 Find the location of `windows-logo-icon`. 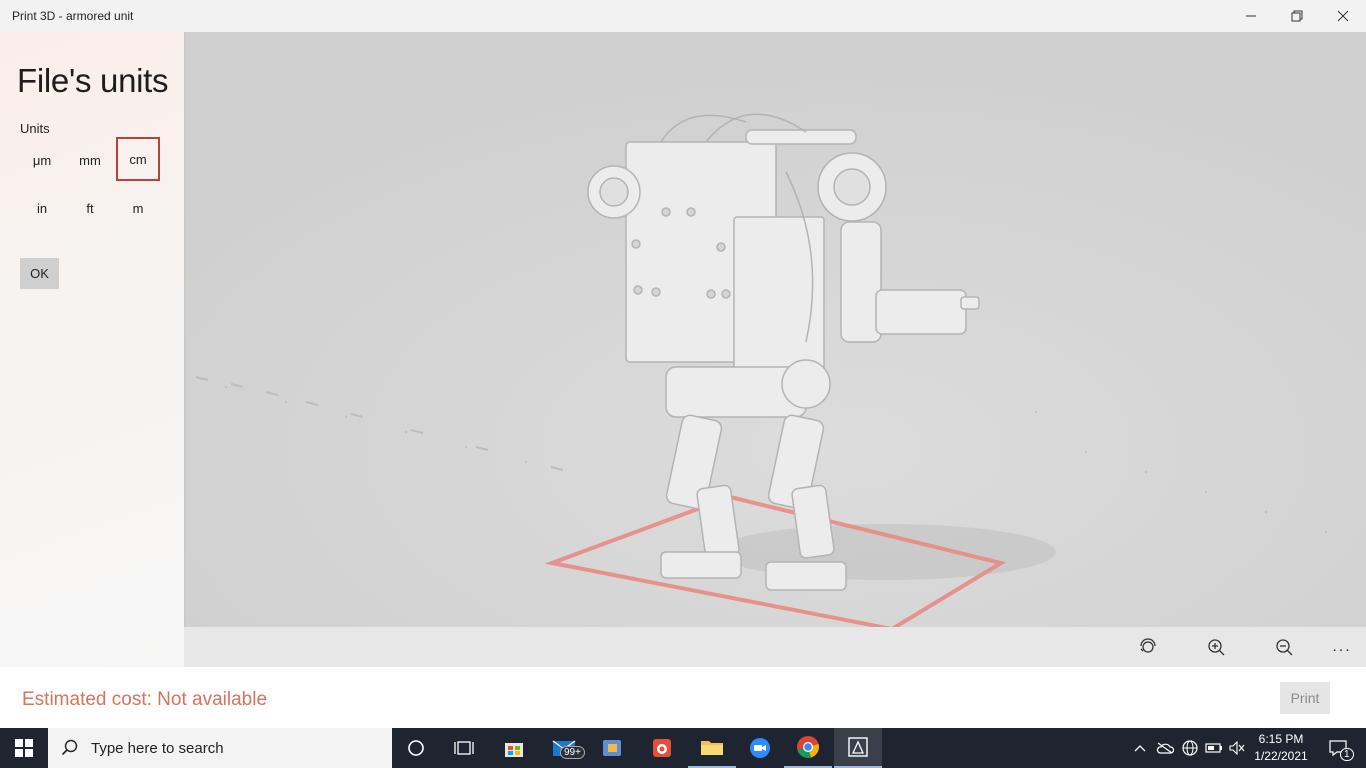

windows-logo-icon is located at coordinates (24, 748).